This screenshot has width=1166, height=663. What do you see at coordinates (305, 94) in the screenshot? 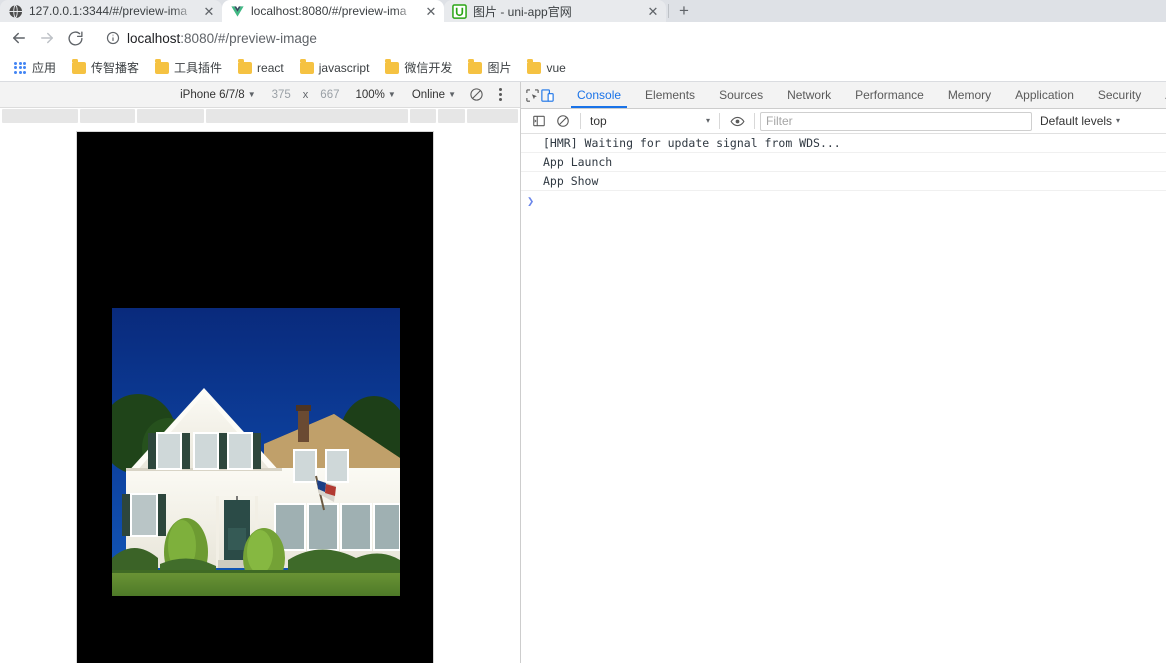
I see `dimension-separator: x` at bounding box center [305, 94].